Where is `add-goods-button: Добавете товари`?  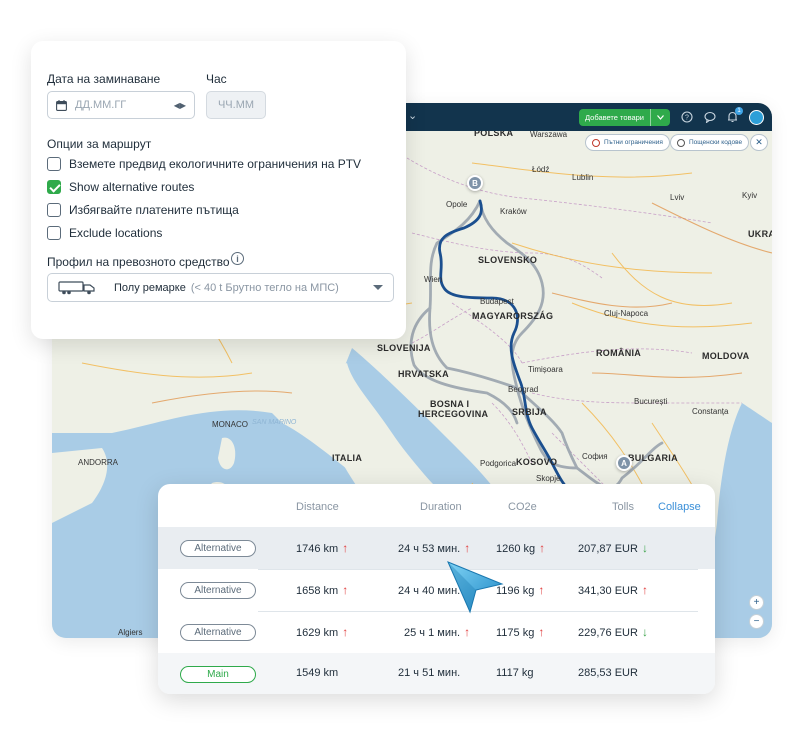 add-goods-button: Добавете товари is located at coordinates (624, 117).